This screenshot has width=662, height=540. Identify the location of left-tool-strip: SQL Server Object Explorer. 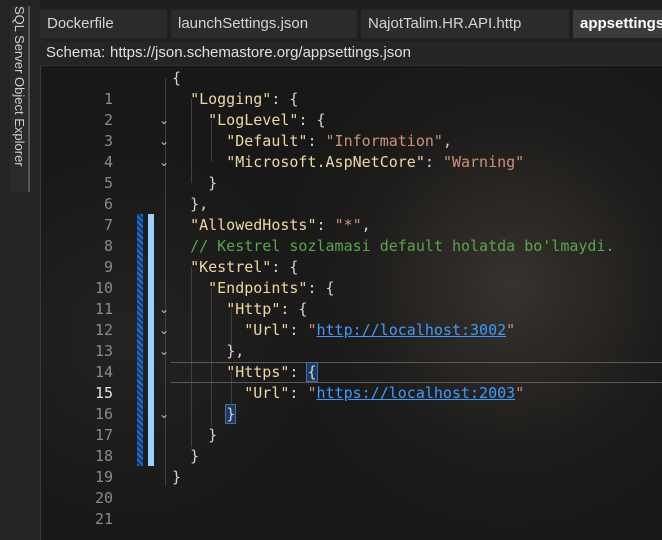
(20, 270).